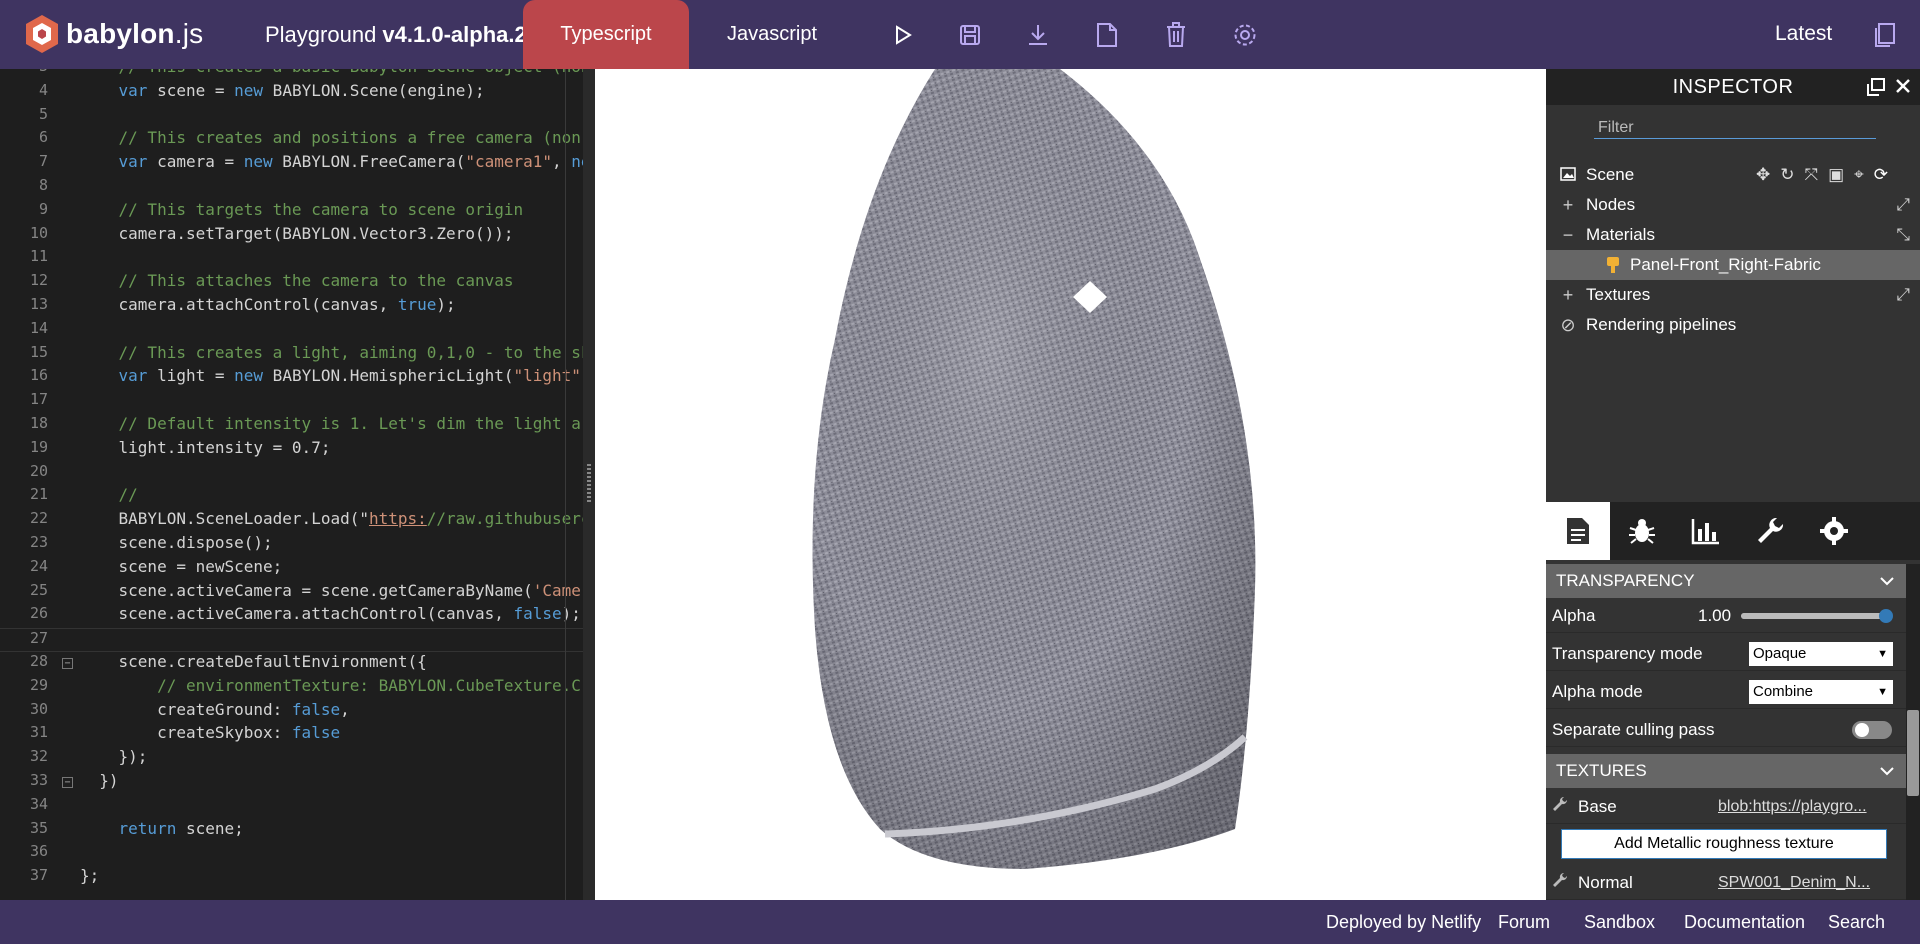 This screenshot has width=1920, height=944. I want to click on code-line: 24 scene = newScene;, so click(291, 569).